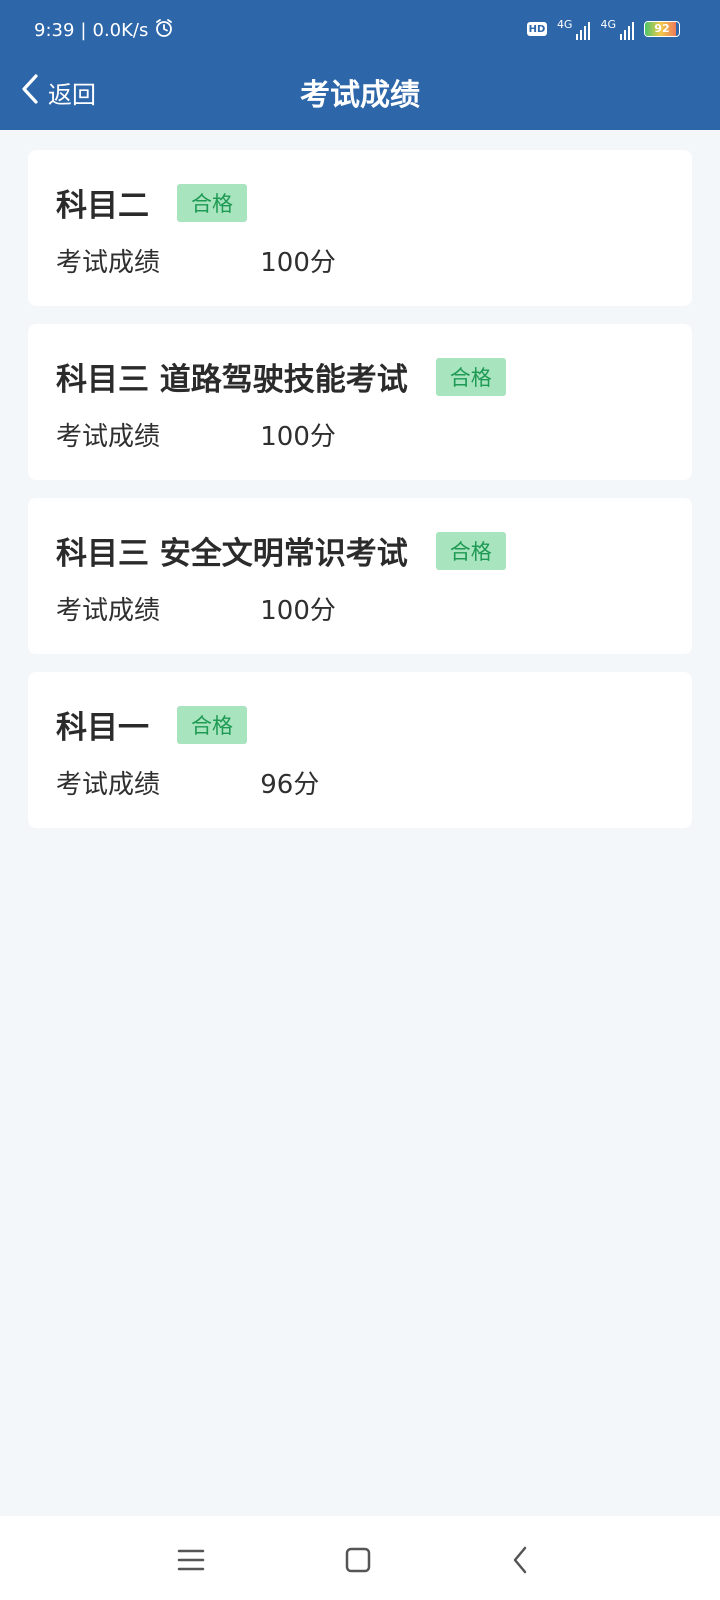  I want to click on exam-title-row: 科目三 安全文明常识考试 合格, so click(281, 550).